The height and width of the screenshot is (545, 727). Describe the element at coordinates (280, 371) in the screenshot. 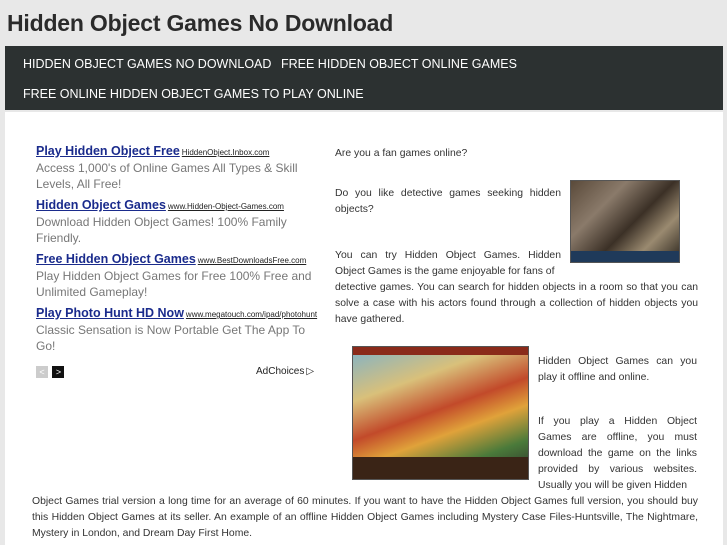

I see `adchoices-label: AdChoices` at that location.